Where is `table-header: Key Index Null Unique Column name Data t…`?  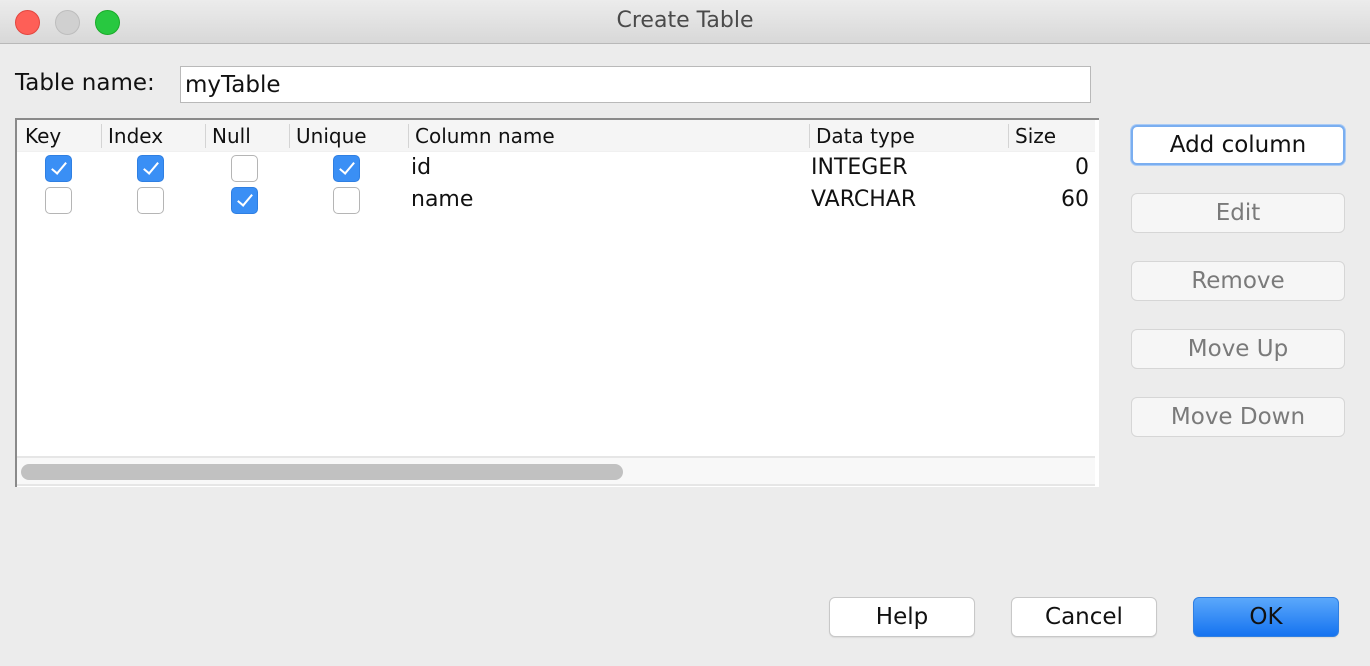 table-header: Key Index Null Unique Column name Data t… is located at coordinates (556, 136).